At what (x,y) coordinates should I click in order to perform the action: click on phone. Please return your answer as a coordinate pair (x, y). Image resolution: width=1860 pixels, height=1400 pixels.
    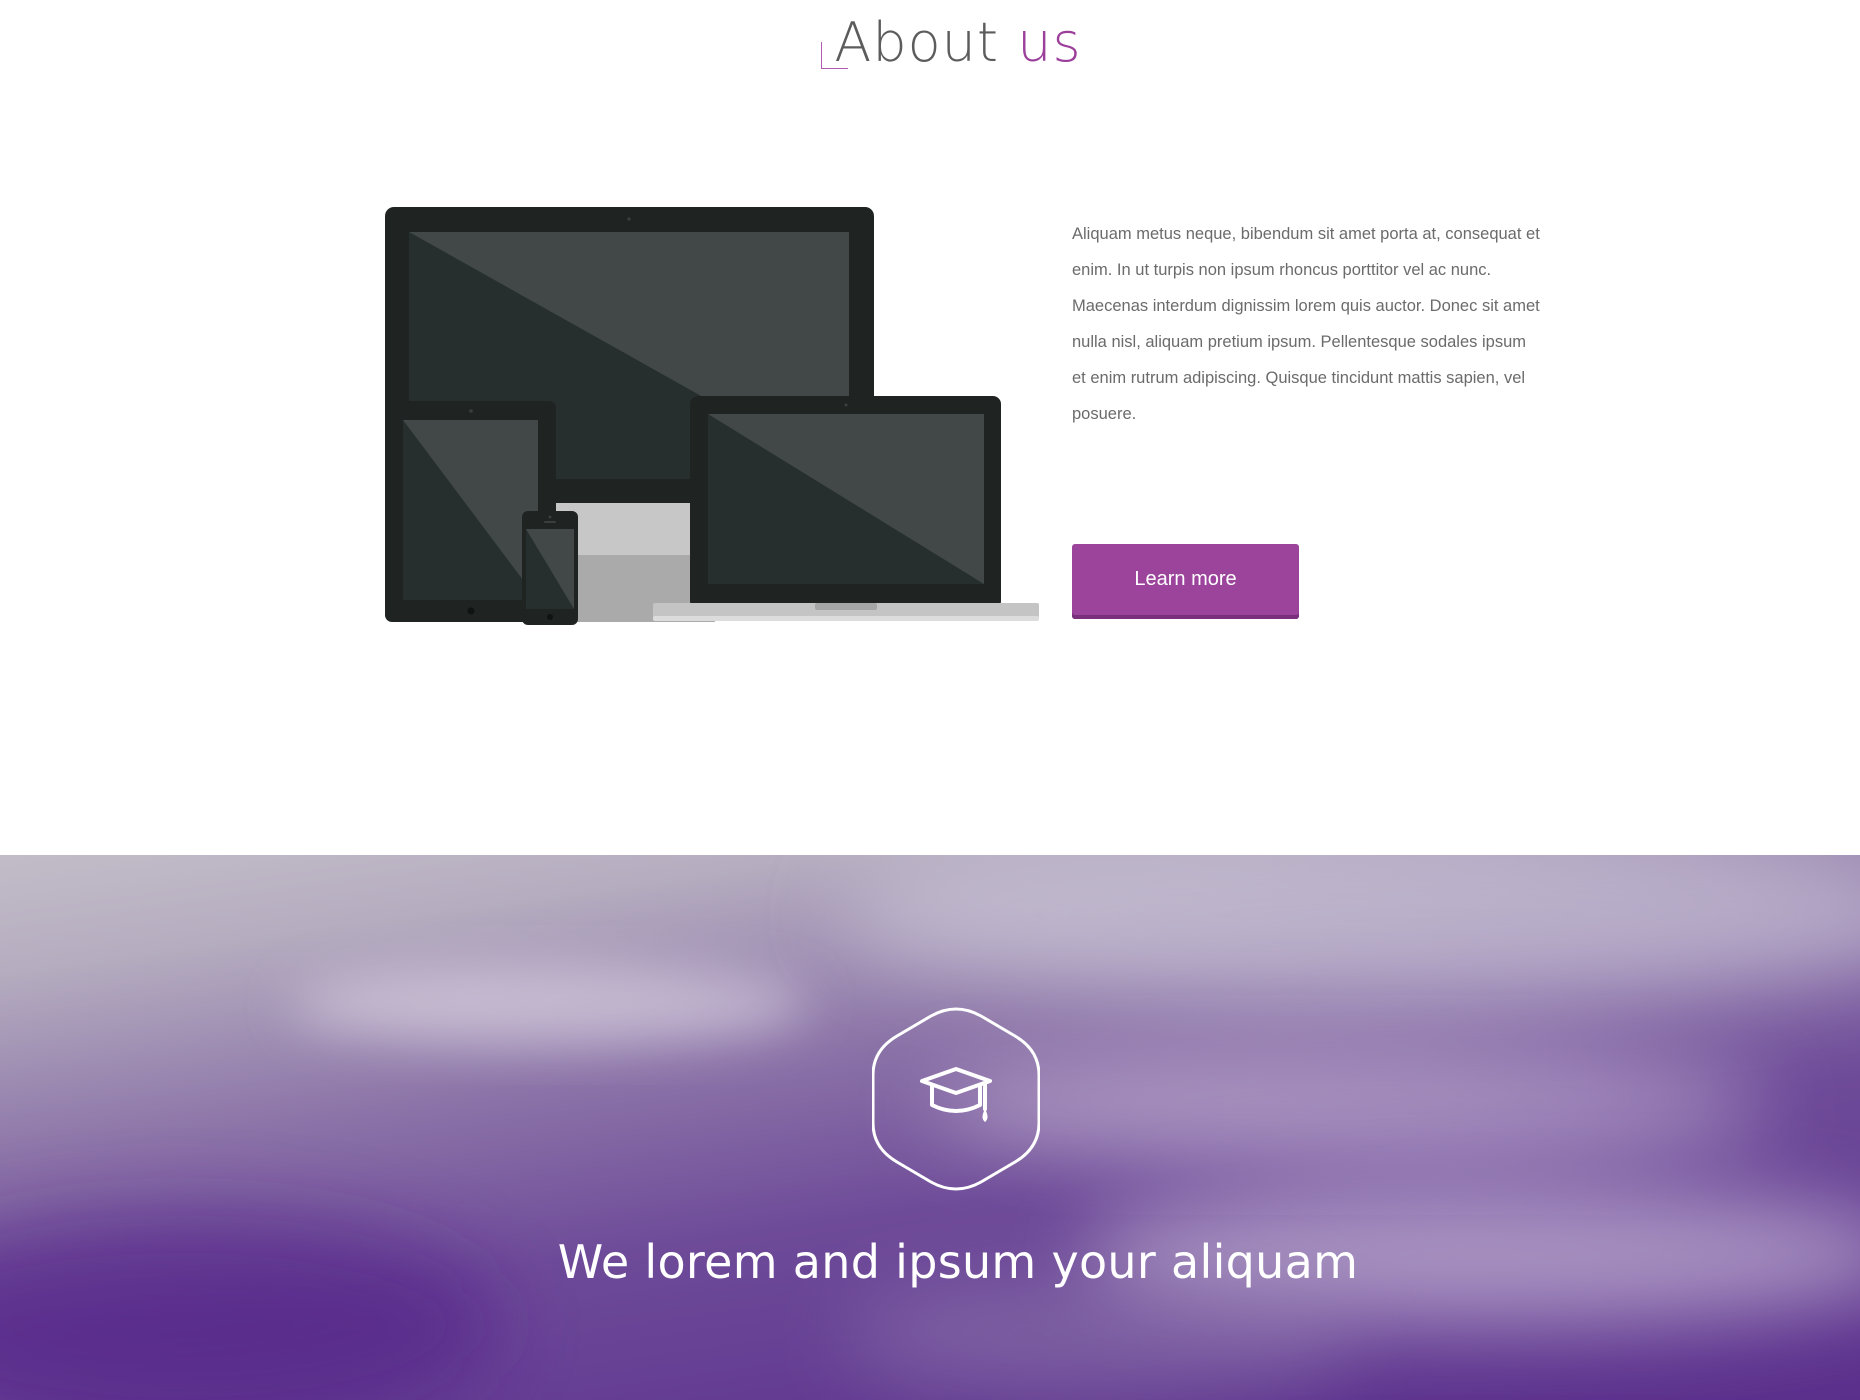
    Looking at the image, I should click on (550, 568).